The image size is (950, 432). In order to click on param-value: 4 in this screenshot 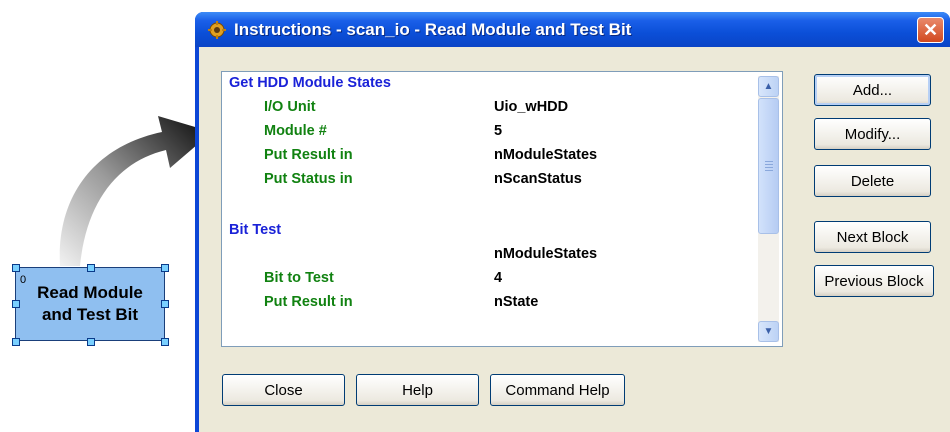, I will do `click(498, 278)`.